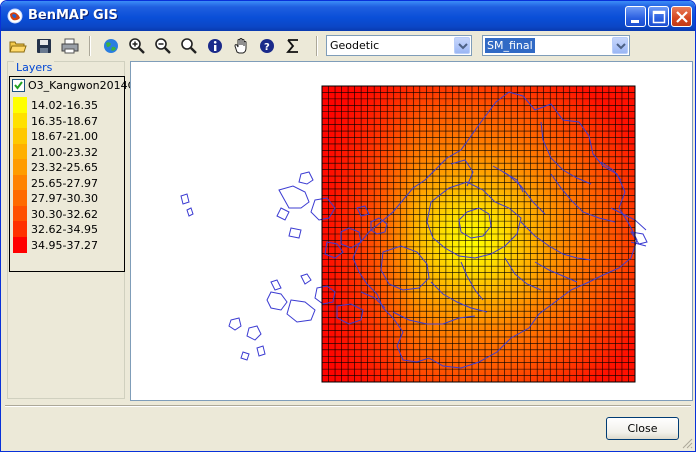 Image resolution: width=696 pixels, height=452 pixels. What do you see at coordinates (642, 428) in the screenshot?
I see `close-button: Close` at bounding box center [642, 428].